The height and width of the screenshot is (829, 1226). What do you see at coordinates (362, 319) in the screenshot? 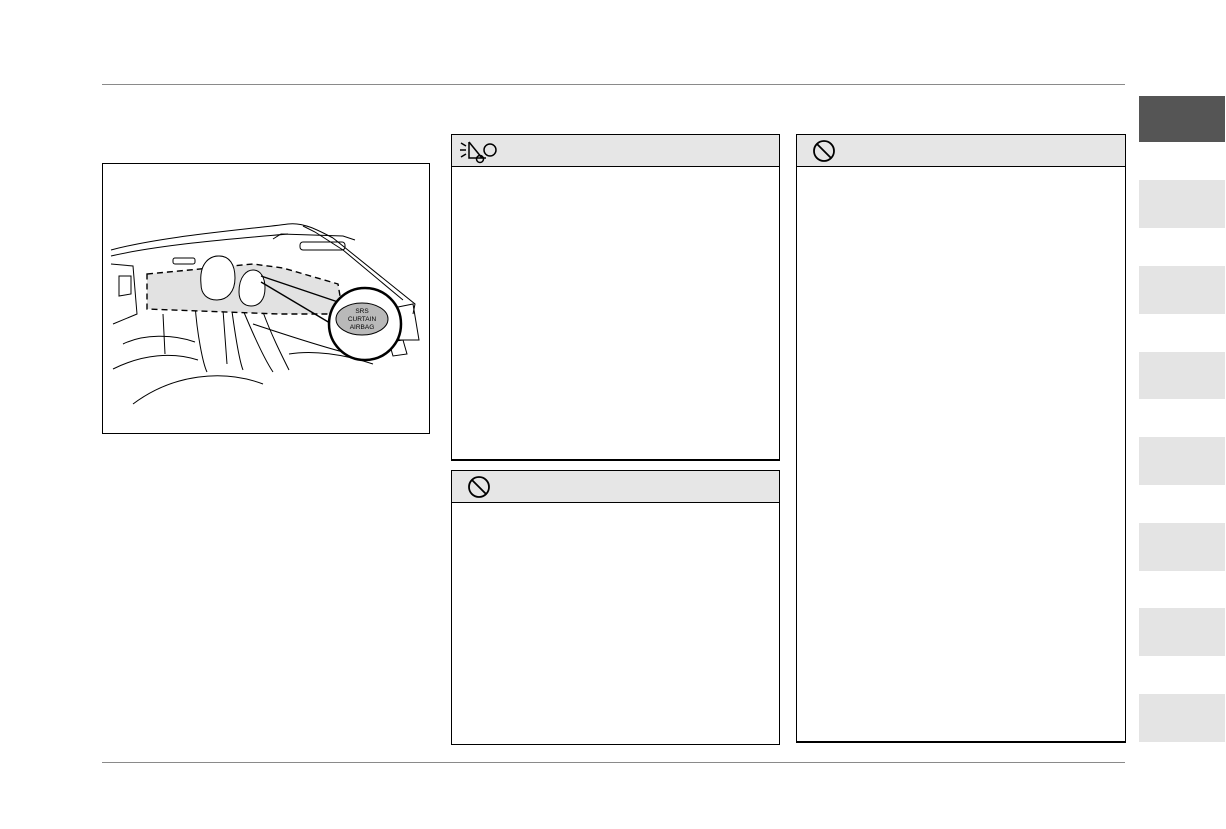
I see `srs-label-2: CURTAIN` at bounding box center [362, 319].